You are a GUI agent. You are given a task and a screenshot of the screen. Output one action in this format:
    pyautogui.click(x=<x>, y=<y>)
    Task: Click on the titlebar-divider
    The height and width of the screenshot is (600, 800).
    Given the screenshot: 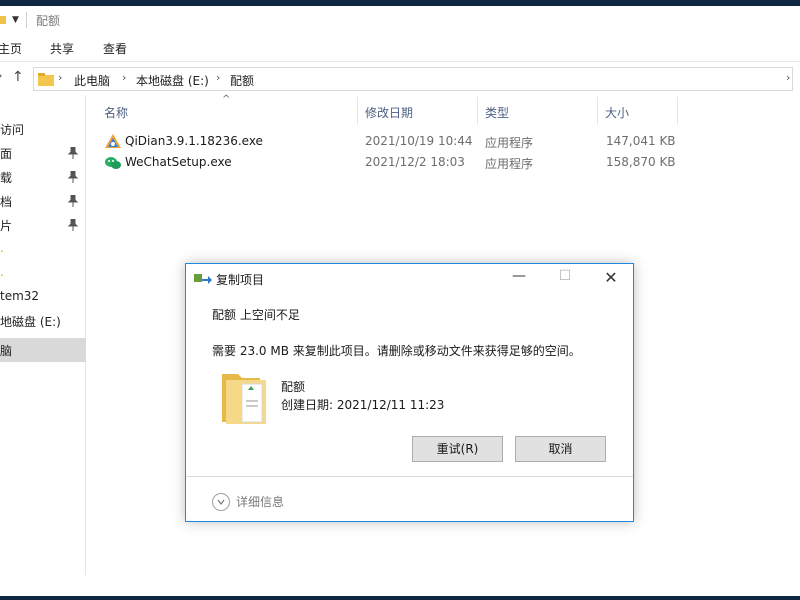 What is the action you would take?
    pyautogui.click(x=26, y=20)
    